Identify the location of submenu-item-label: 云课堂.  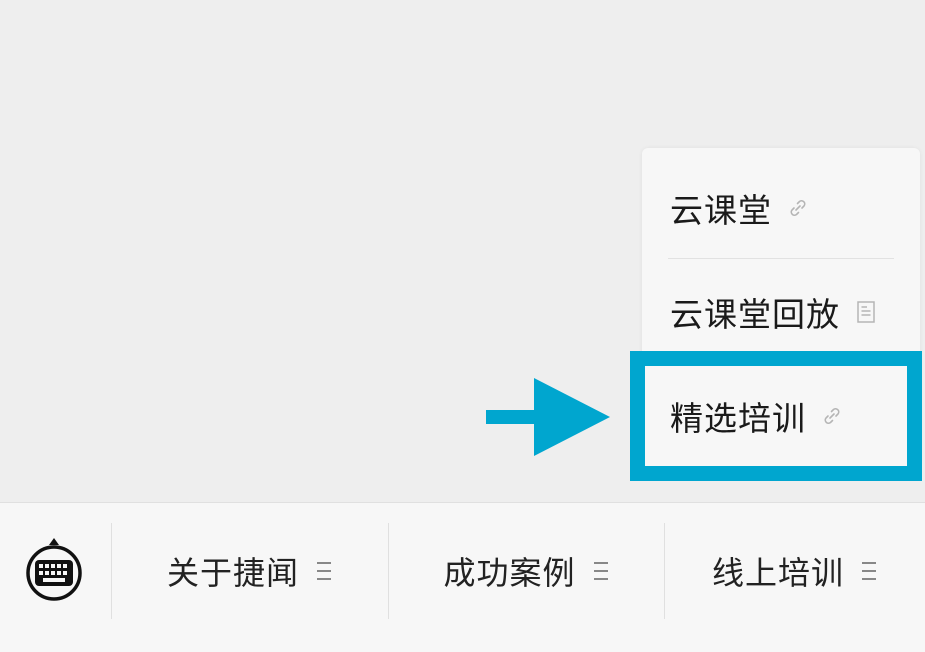
(721, 210).